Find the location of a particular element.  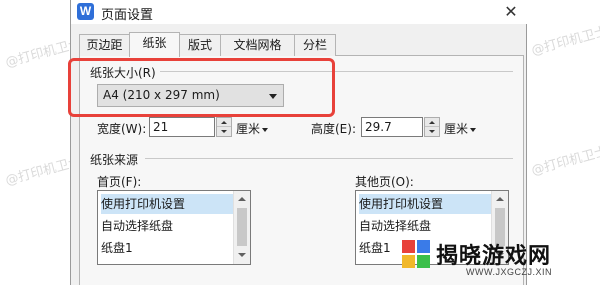

site-logo: 揭晓游戏网 WWW.JXGCZJ.XIN is located at coordinates (497, 260).